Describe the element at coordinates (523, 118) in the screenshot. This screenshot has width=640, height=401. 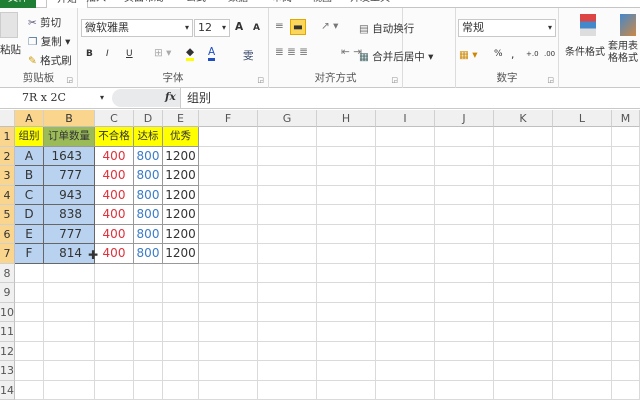
I see `column-header-K: K` at that location.